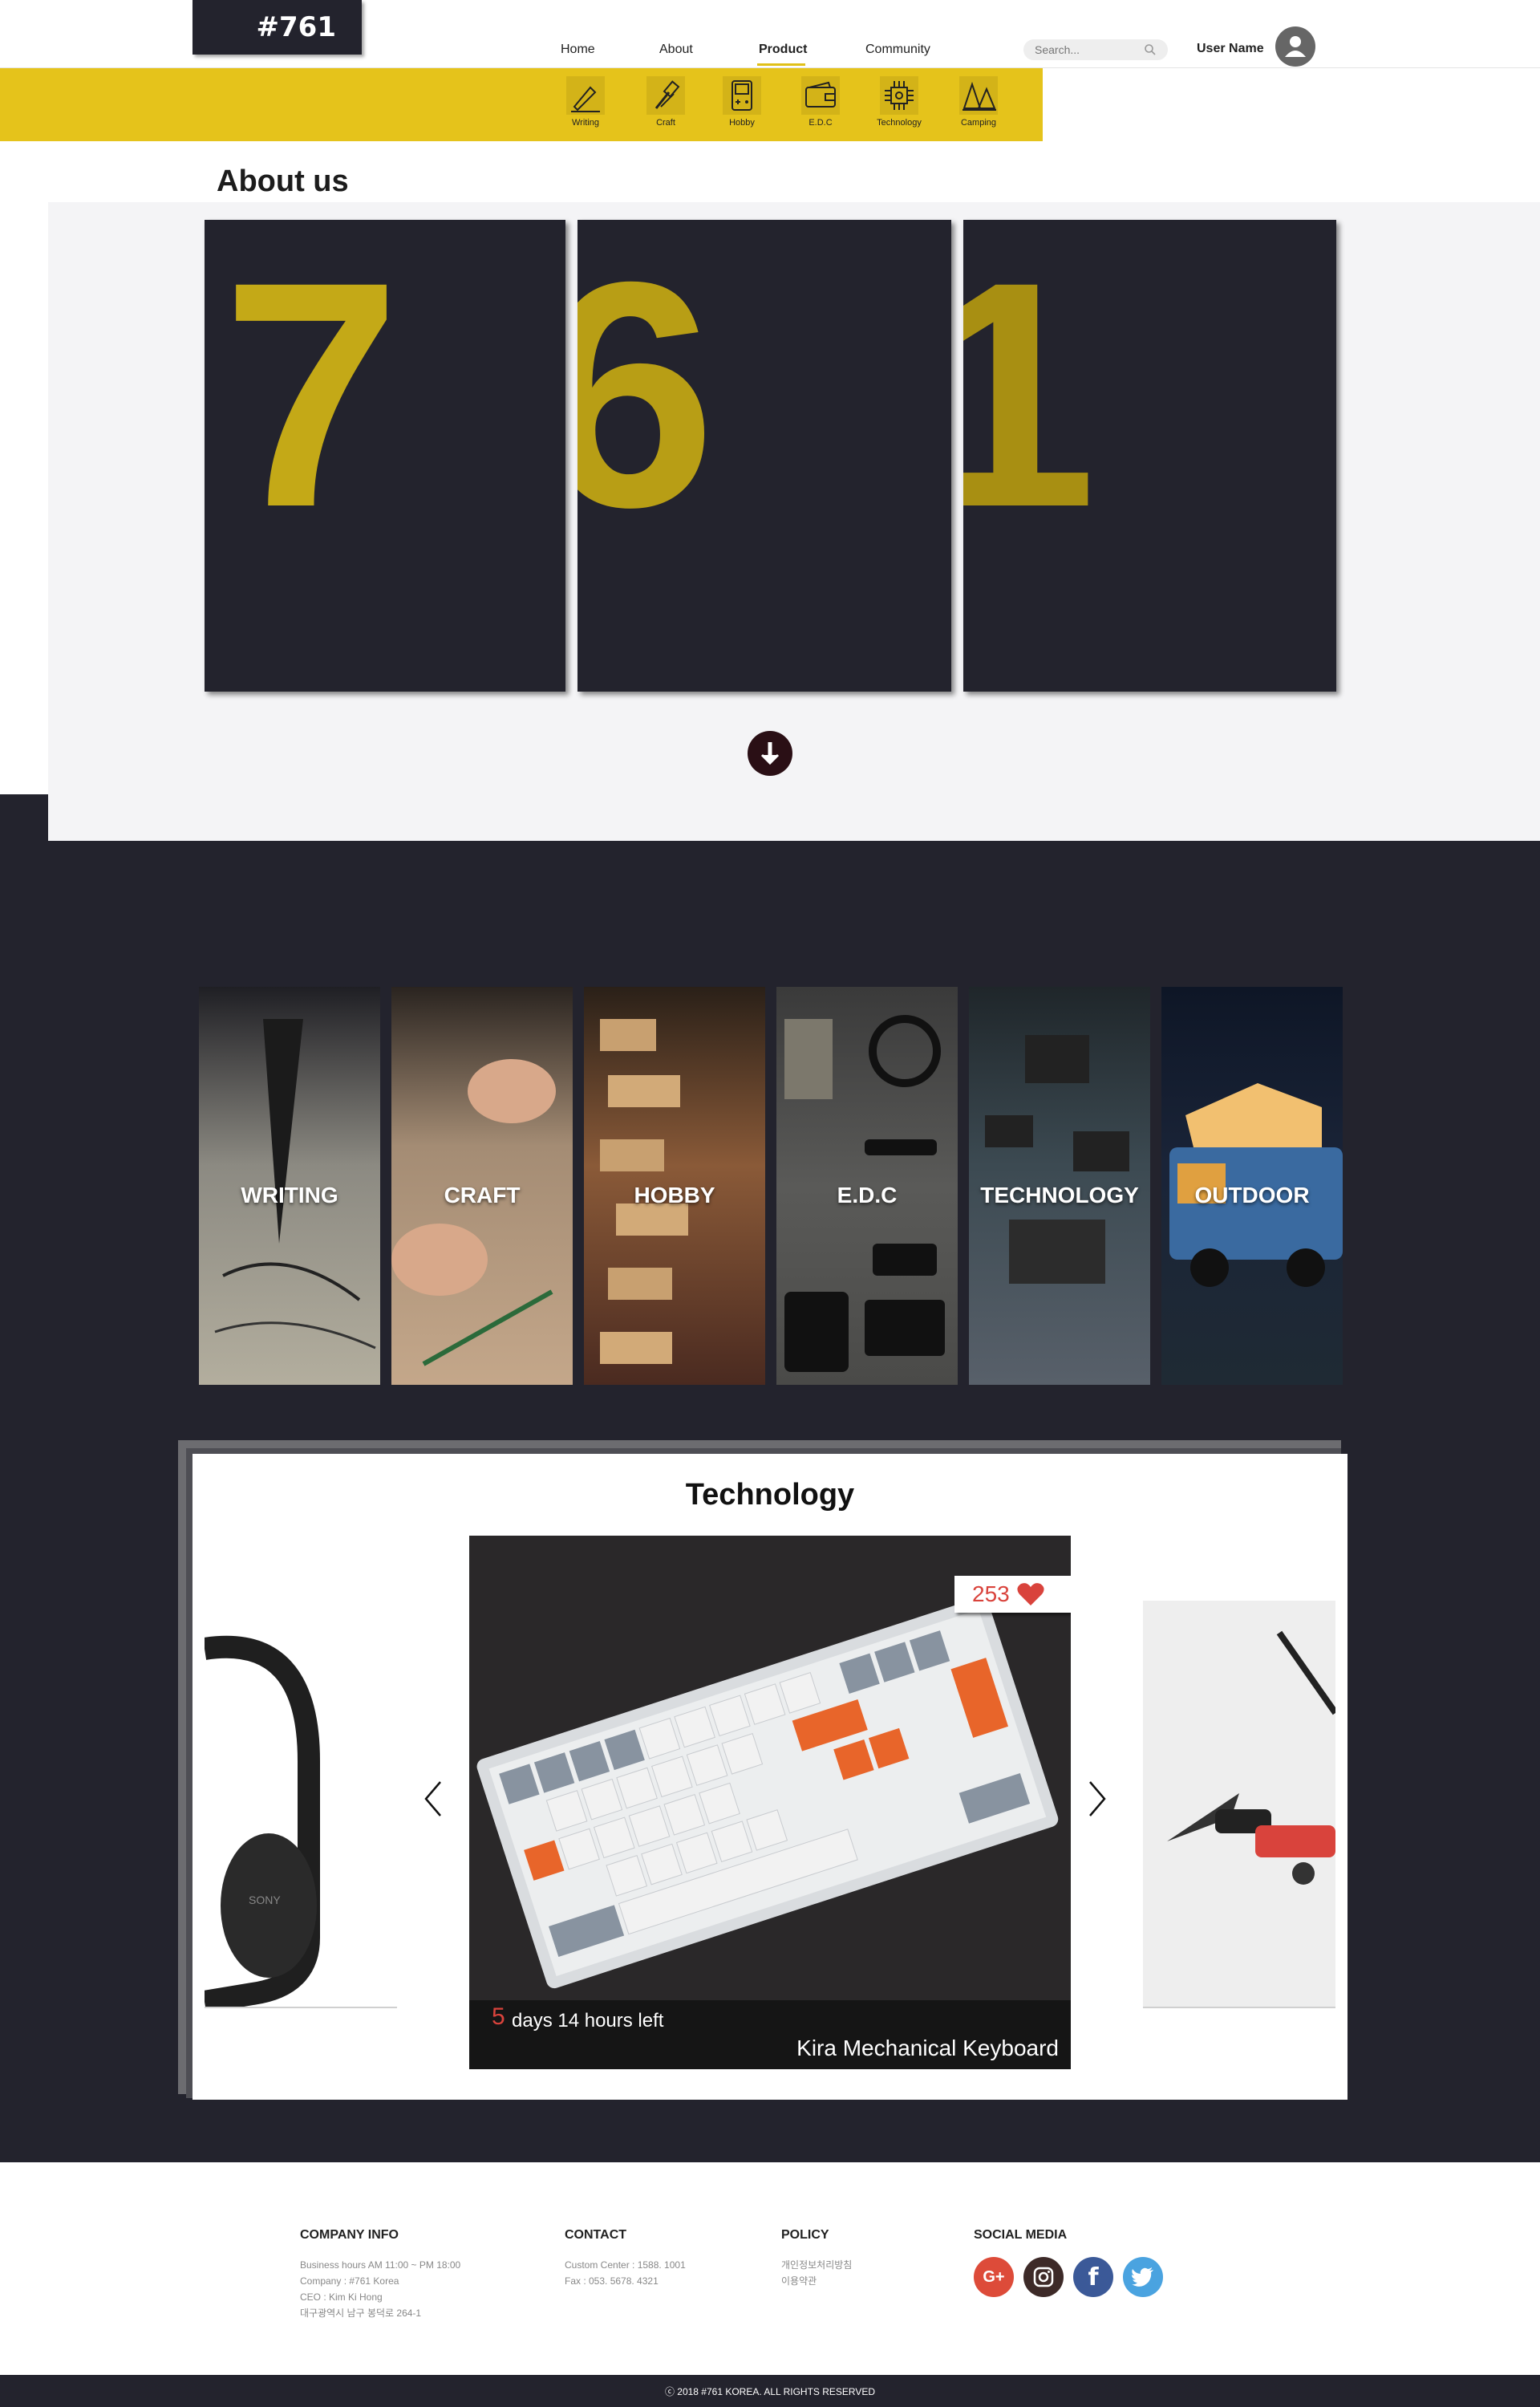  Describe the element at coordinates (820, 95) in the screenshot. I see `wallet-icon` at that location.